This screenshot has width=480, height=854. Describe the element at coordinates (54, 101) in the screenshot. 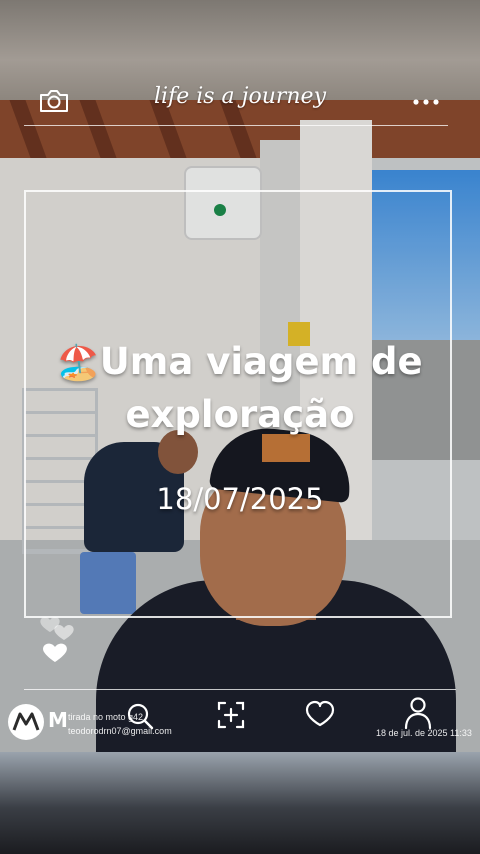

I see `camera-icon` at that location.